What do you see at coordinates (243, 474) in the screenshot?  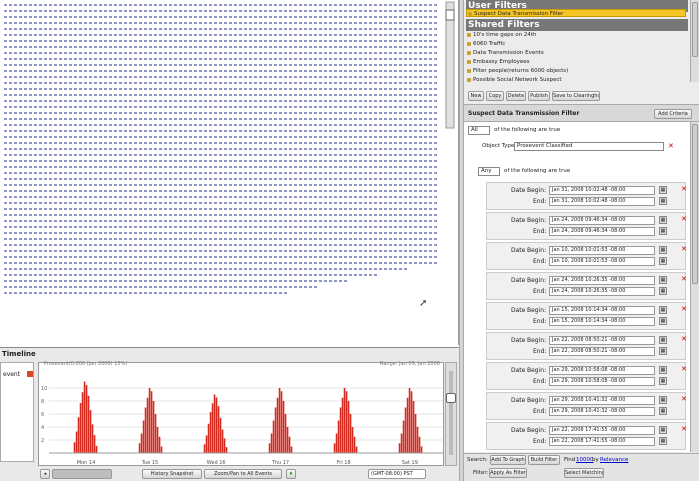 I see `zoom-all-button: Zoom/Pan to All Events` at bounding box center [243, 474].